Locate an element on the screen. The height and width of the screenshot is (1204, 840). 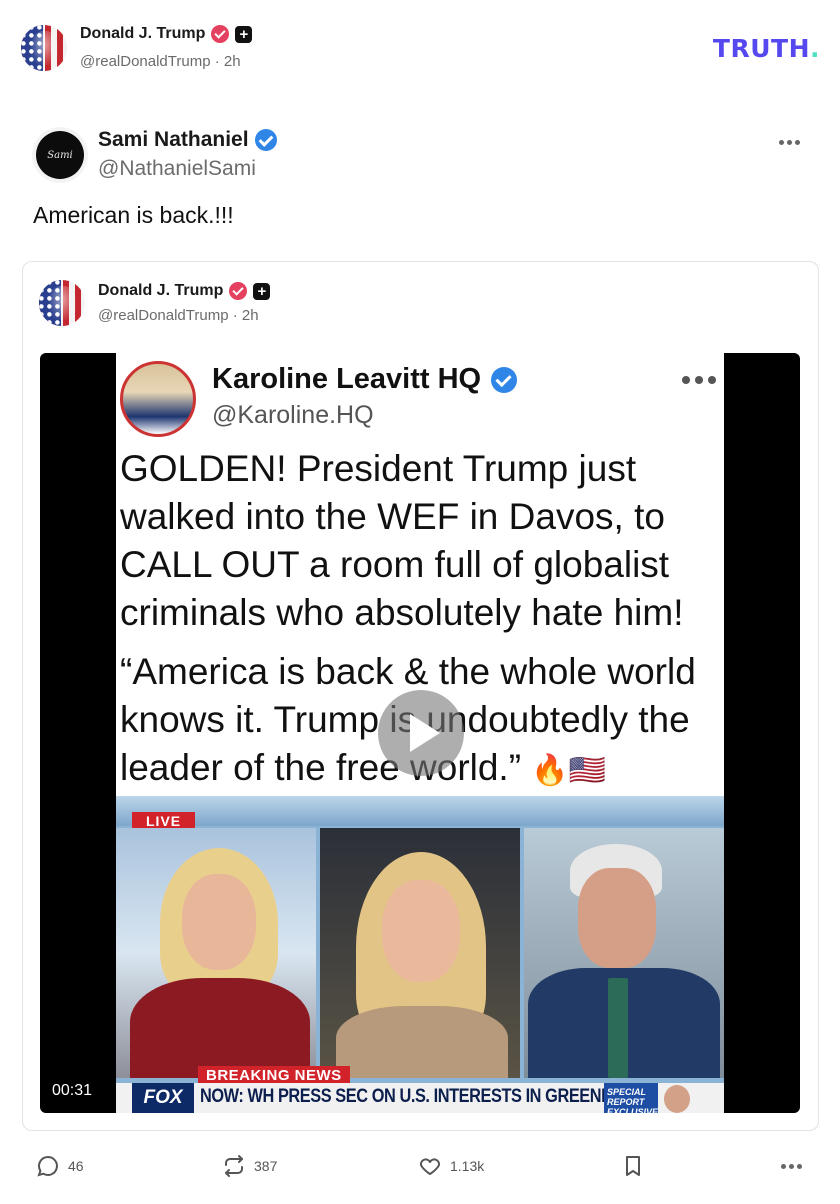
author-row: Donald J. Trump + is located at coordinates (166, 34).